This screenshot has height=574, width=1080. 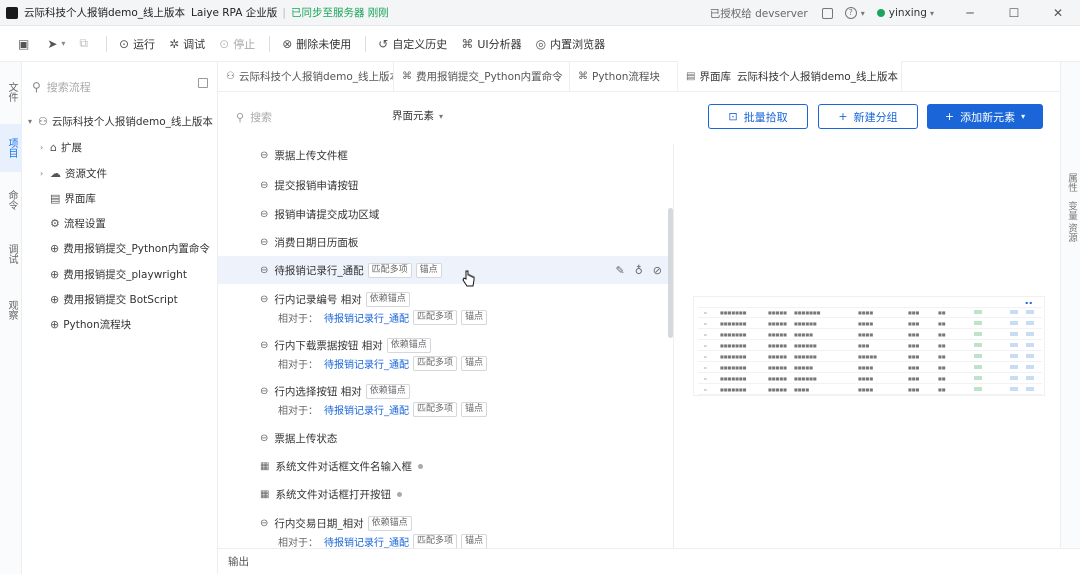 I want to click on app-logo-icon, so click(x=12, y=12).